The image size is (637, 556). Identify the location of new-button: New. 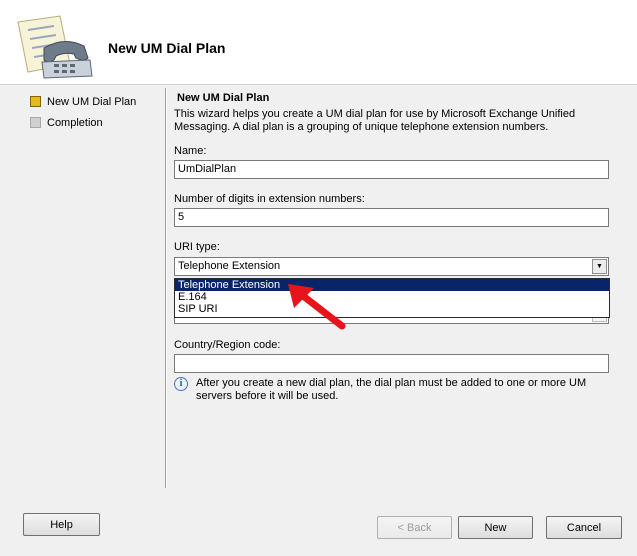
(495, 527).